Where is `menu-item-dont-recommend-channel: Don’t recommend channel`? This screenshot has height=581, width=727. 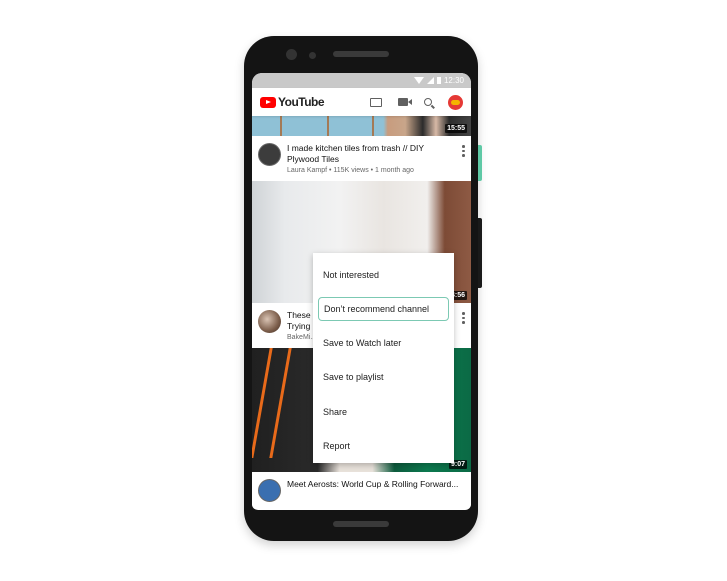 menu-item-dont-recommend-channel: Don’t recommend channel is located at coordinates (383, 309).